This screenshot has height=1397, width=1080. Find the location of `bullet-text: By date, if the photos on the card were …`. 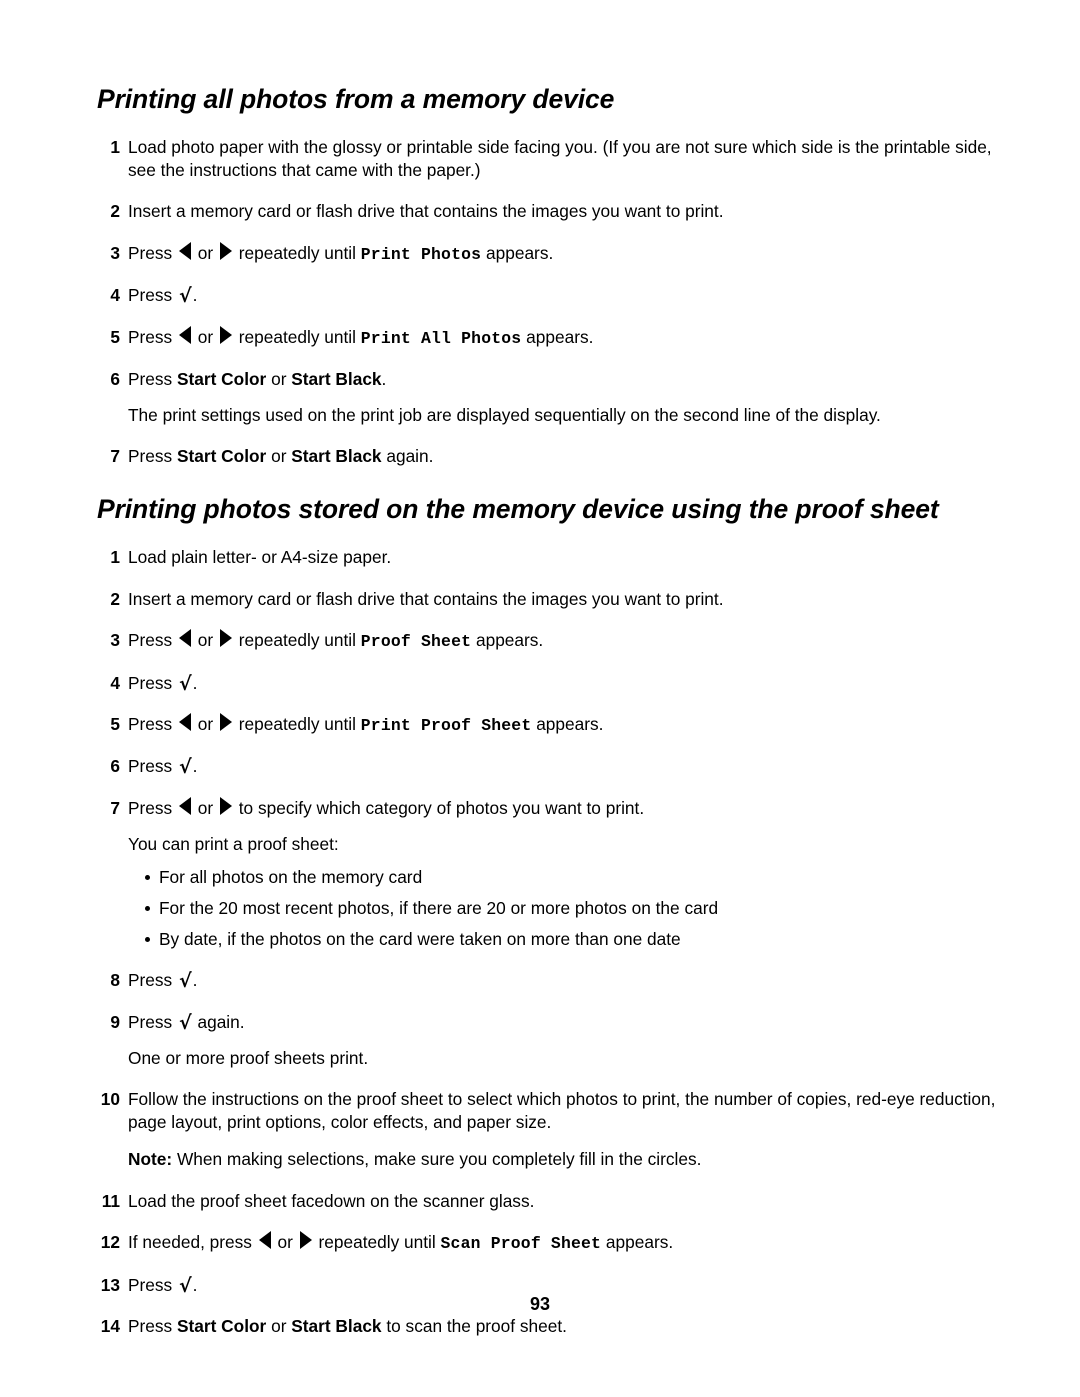

bullet-text: By date, if the photos on the card were … is located at coordinates (420, 938).